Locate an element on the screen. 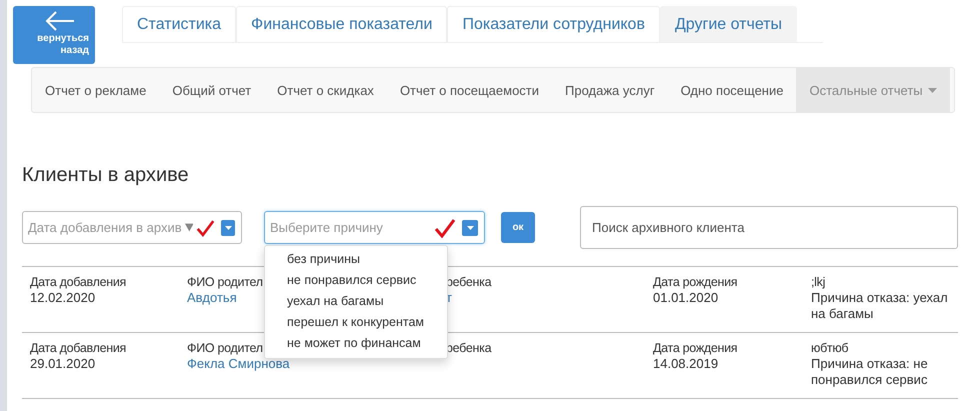 Image resolution: width=973 pixels, height=411 pixels. cell-label: ;lkj is located at coordinates (818, 282).